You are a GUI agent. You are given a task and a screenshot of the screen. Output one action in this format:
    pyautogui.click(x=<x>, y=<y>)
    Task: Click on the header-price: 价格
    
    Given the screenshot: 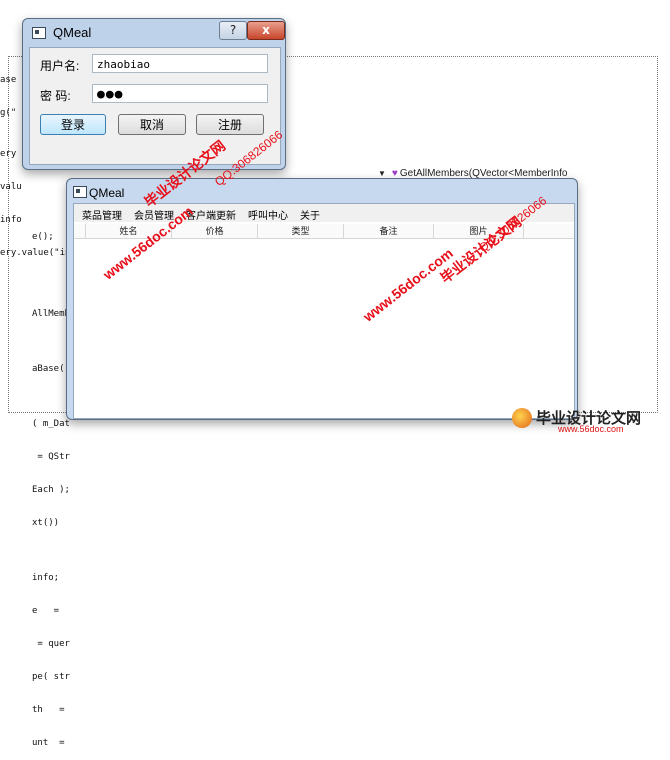 What is the action you would take?
    pyautogui.click(x=215, y=231)
    